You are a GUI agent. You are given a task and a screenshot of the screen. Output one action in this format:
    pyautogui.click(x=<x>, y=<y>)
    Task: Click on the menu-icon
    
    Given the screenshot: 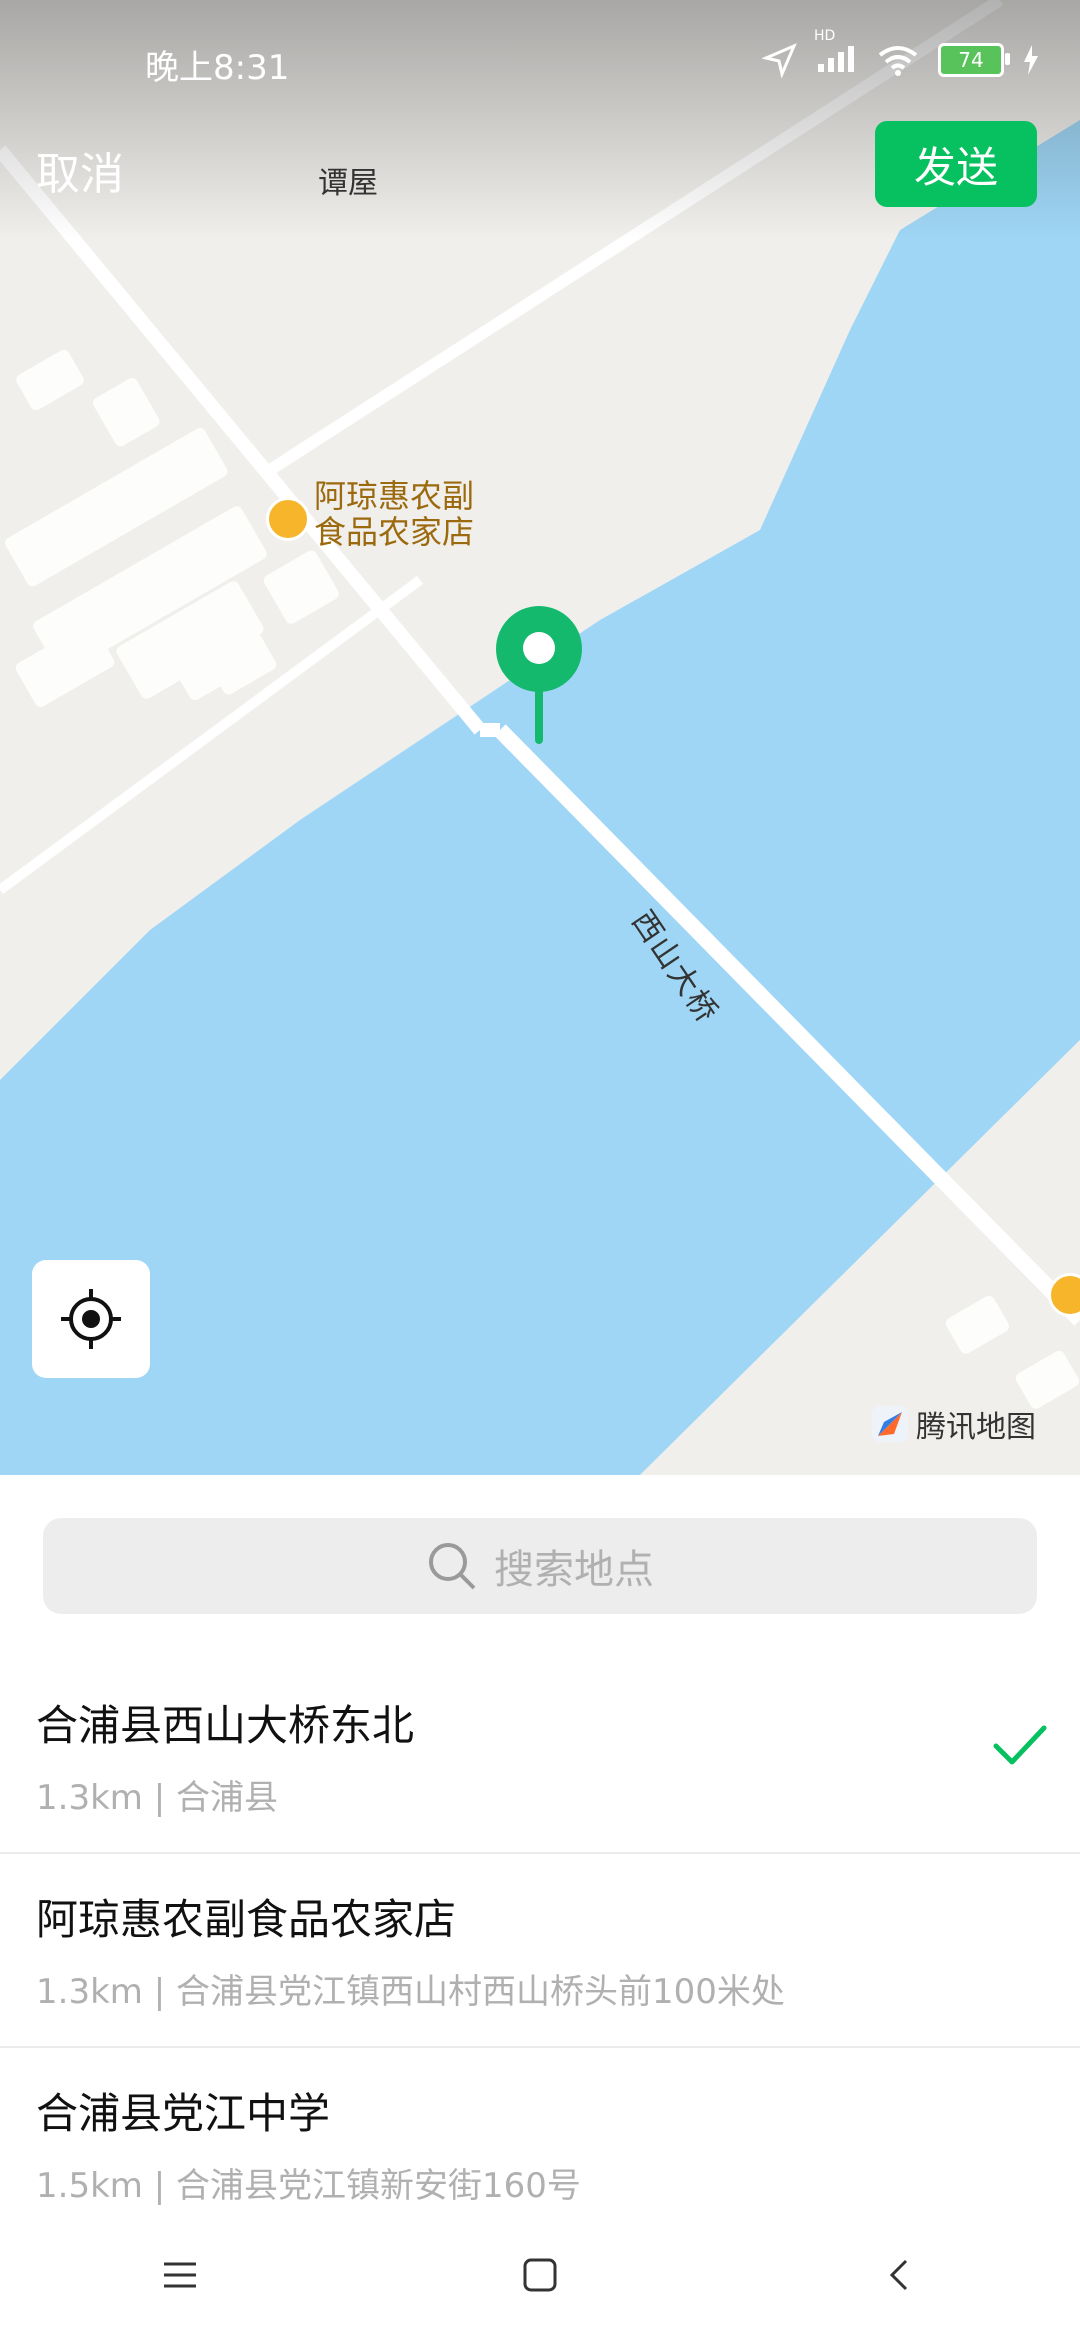 What is the action you would take?
    pyautogui.click(x=180, y=2275)
    